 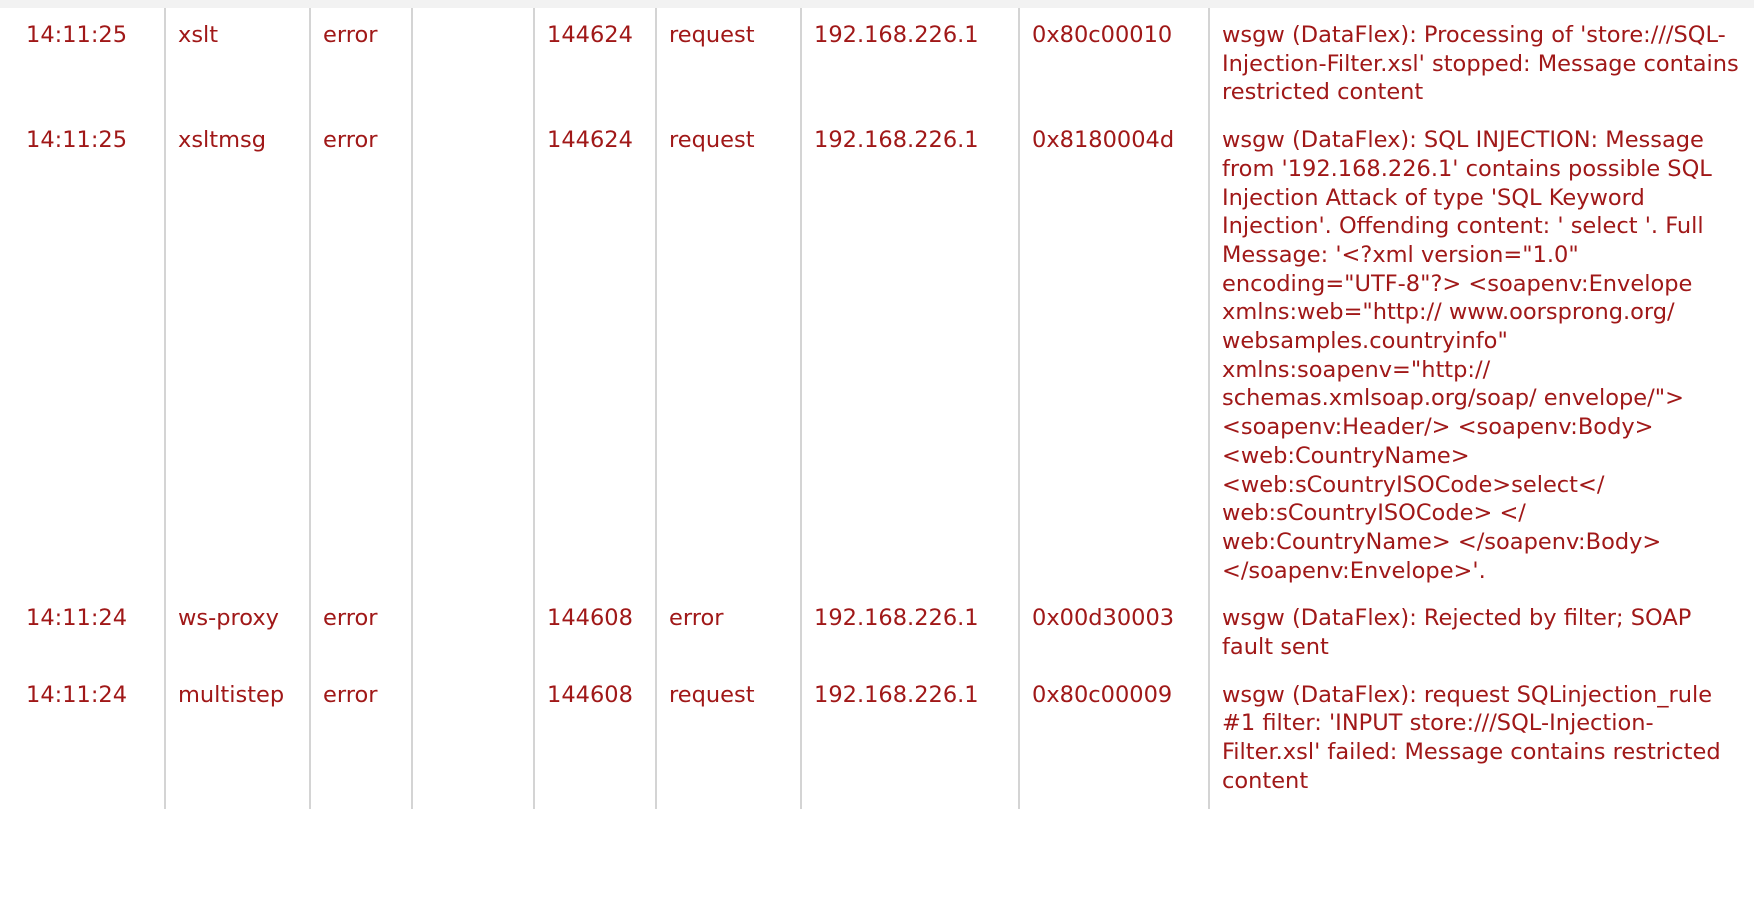 I want to click on log-message-id: 0x80c00009, so click(x=1113, y=738).